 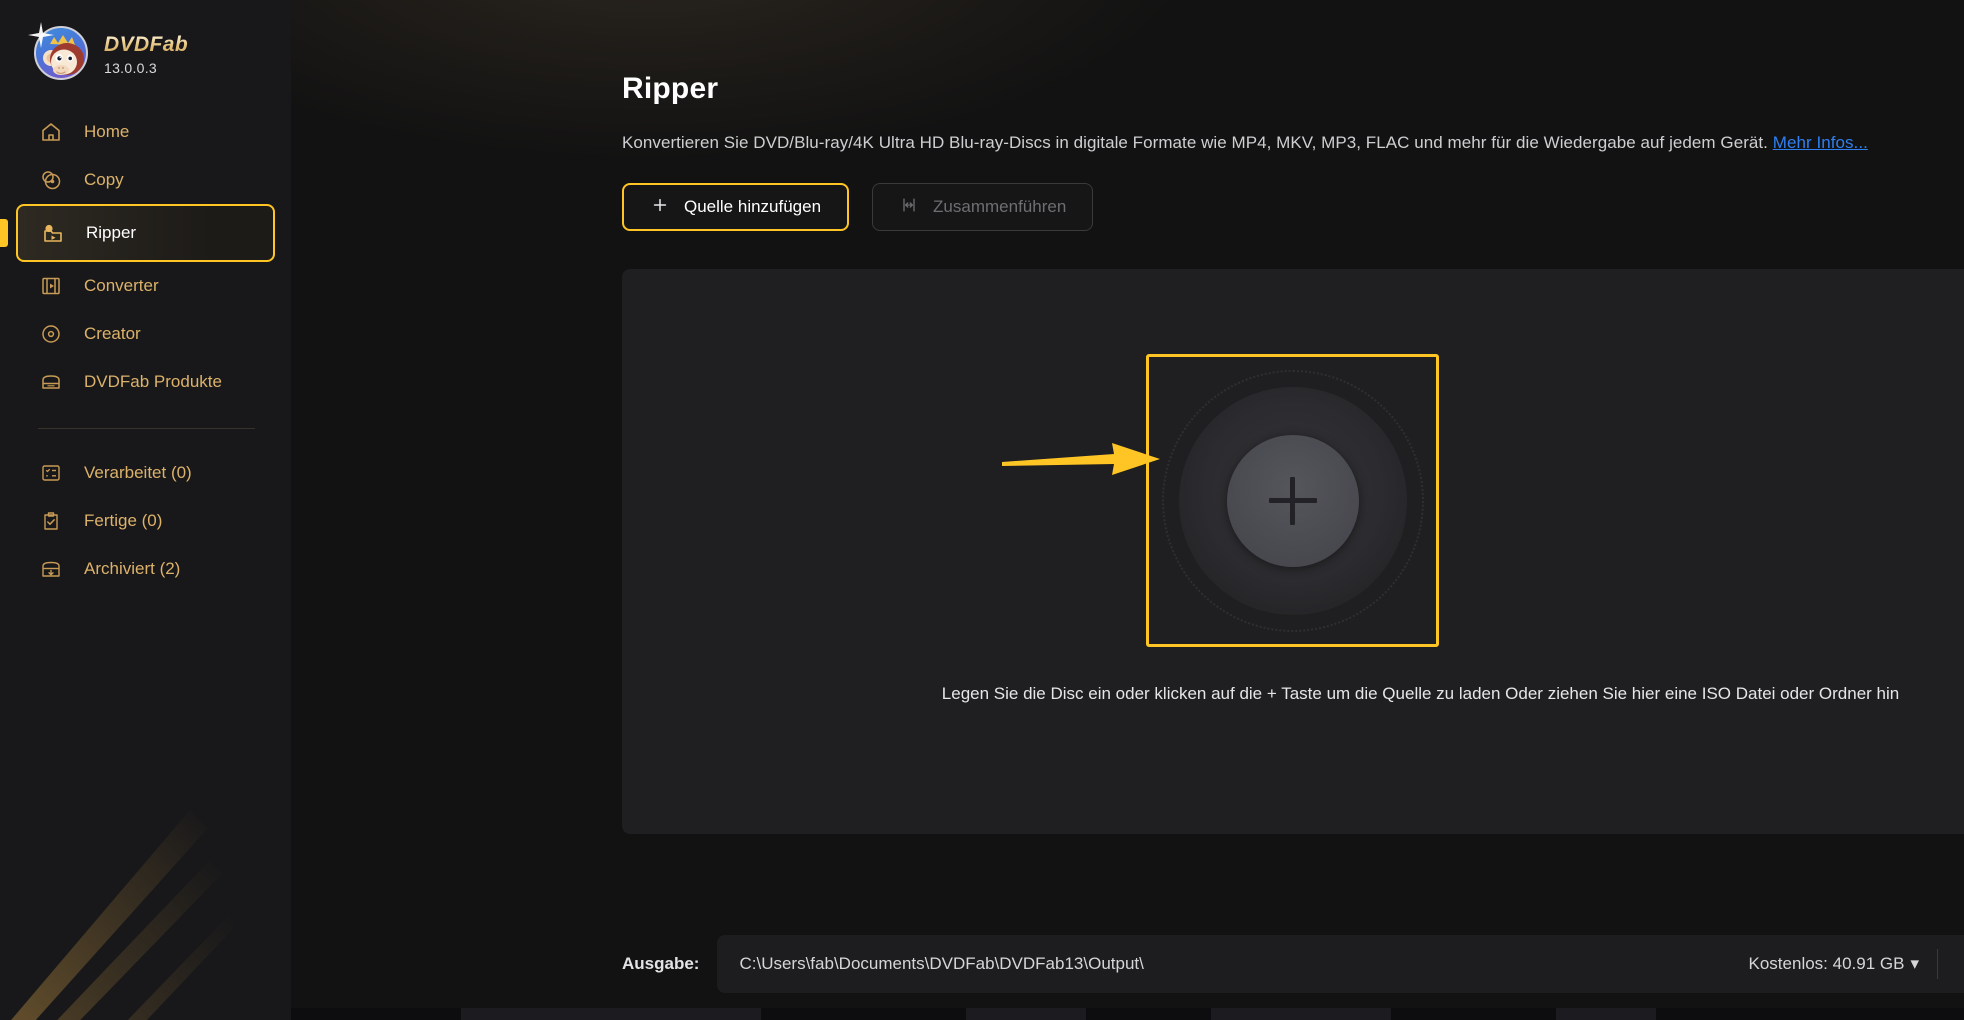 I want to click on merge-icon, so click(x=909, y=207).